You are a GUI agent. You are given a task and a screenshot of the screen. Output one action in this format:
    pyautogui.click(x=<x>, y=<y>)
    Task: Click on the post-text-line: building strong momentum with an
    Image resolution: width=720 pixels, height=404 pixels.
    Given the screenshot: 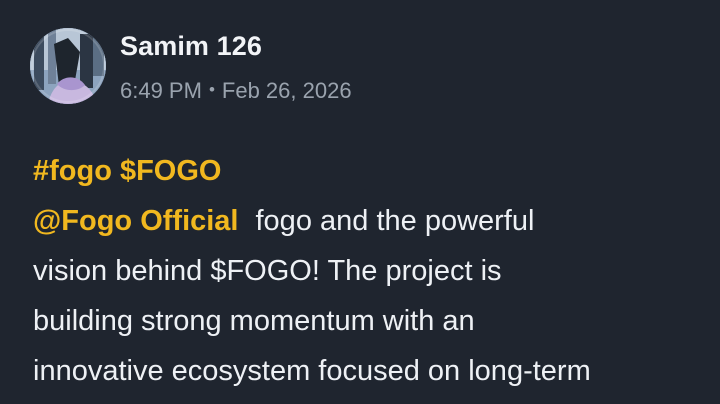 What is the action you would take?
    pyautogui.click(x=254, y=321)
    